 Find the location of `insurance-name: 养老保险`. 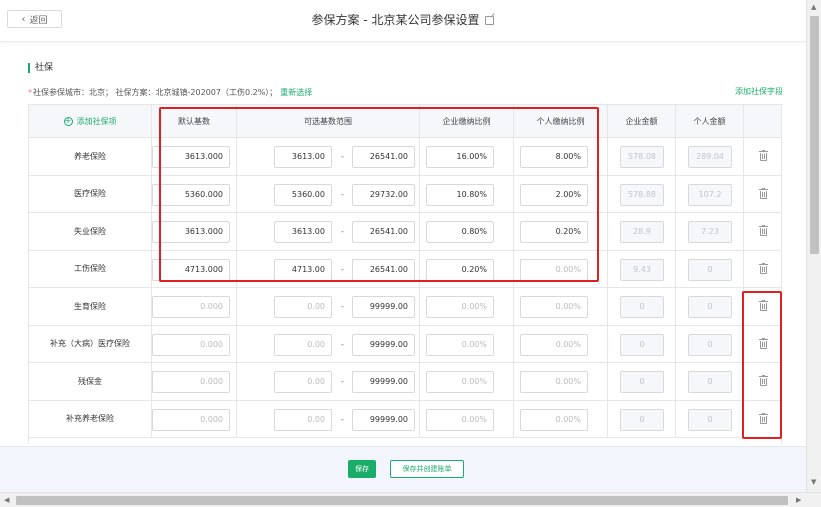

insurance-name: 养老保险 is located at coordinates (90, 156).